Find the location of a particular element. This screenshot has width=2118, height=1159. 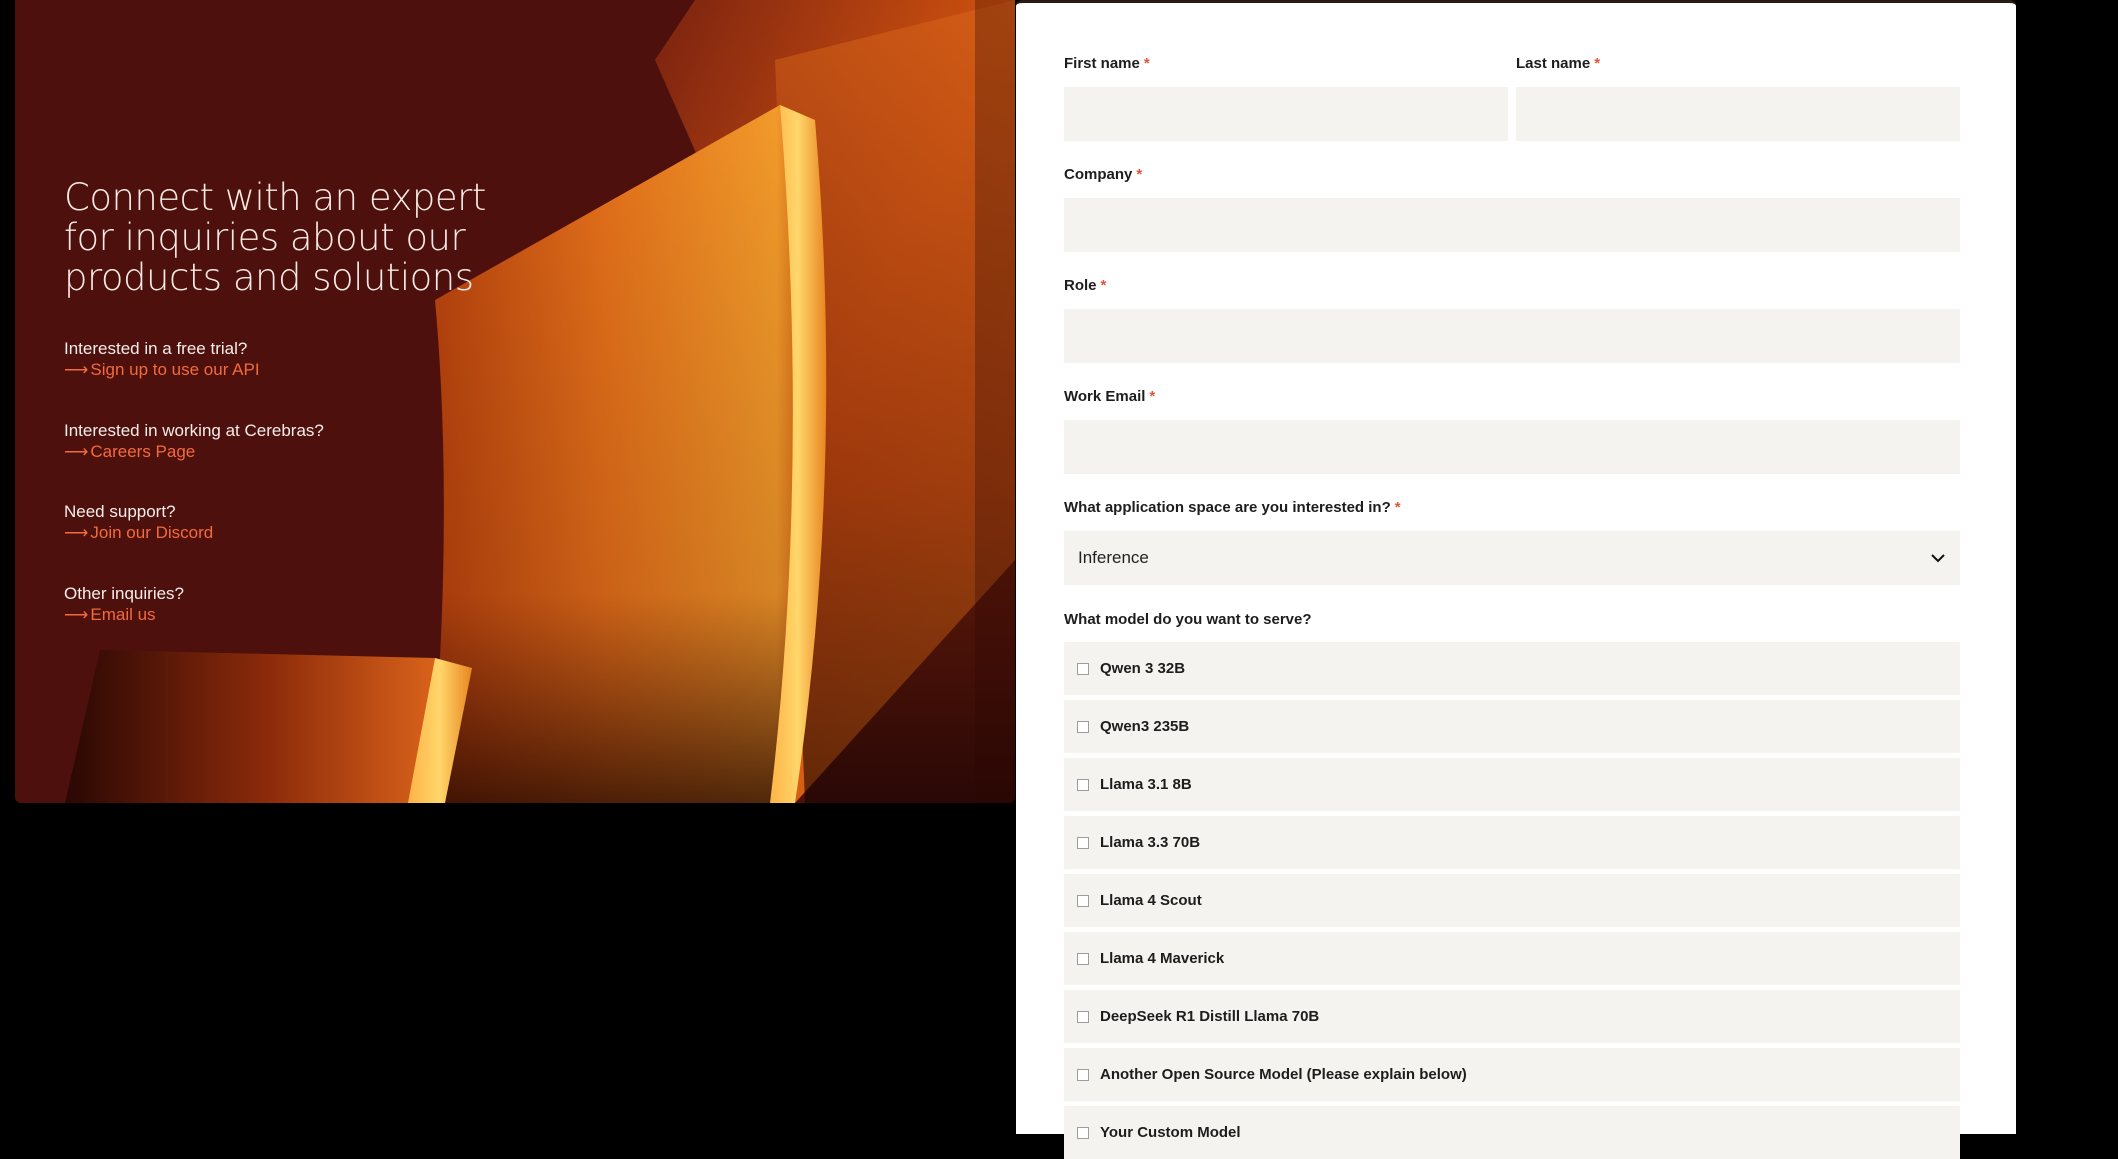

cta-support: Need support? ⟶ Join our Discord is located at coordinates (138, 522).